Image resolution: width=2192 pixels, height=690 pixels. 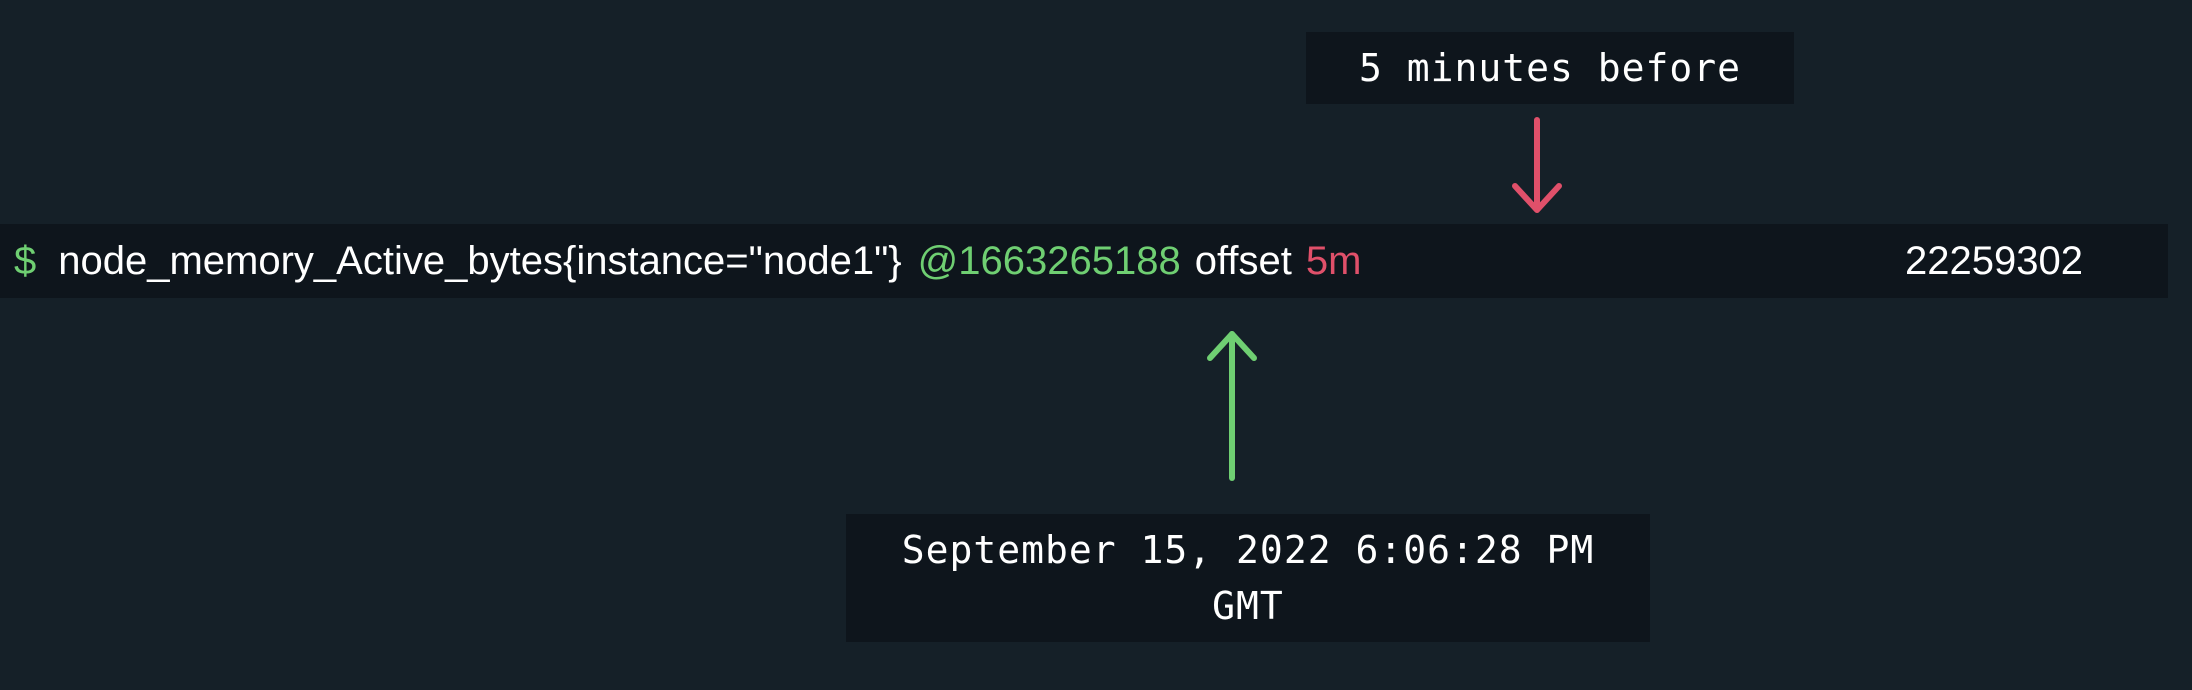 What do you see at coordinates (1248, 606) in the screenshot?
I see `timestamp-label-line2: GMT` at bounding box center [1248, 606].